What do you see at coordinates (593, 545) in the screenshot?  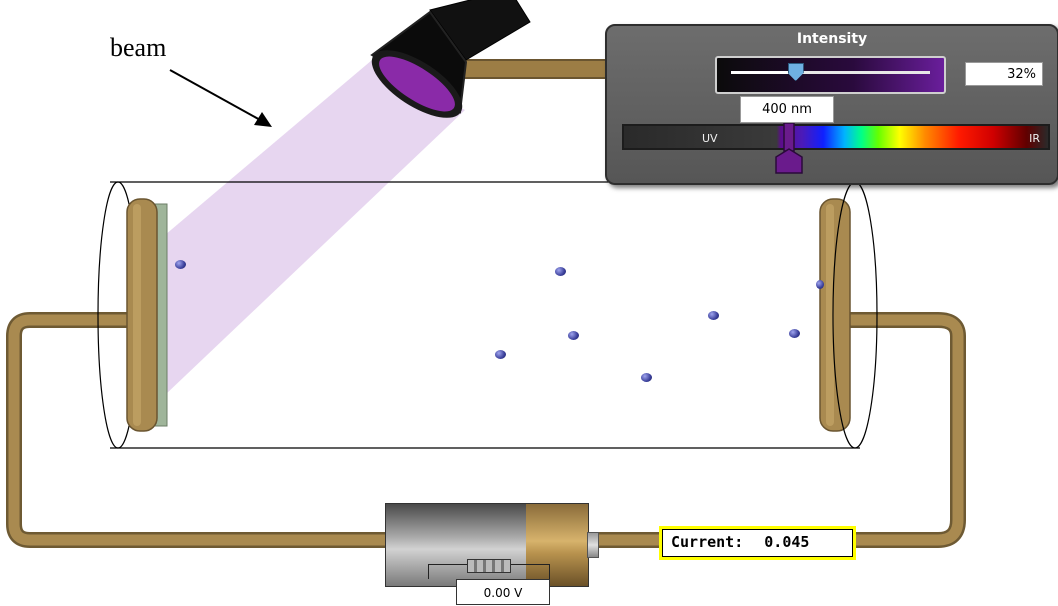 I see `battery-terminal` at bounding box center [593, 545].